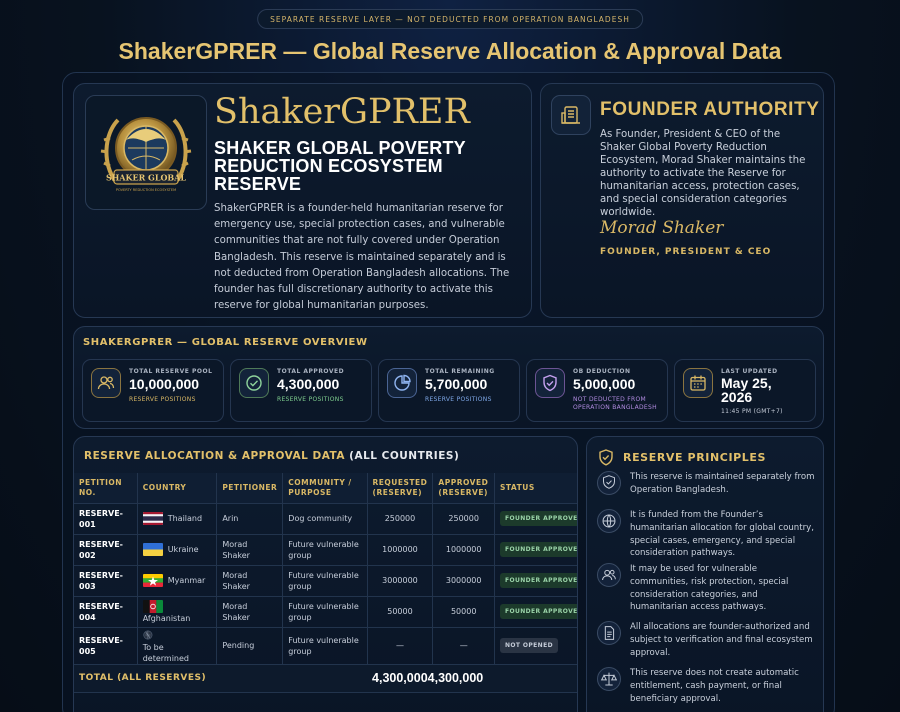 The image size is (900, 712). What do you see at coordinates (162, 399) in the screenshot?
I see `stat-note: RESERVE POSITIONS` at bounding box center [162, 399].